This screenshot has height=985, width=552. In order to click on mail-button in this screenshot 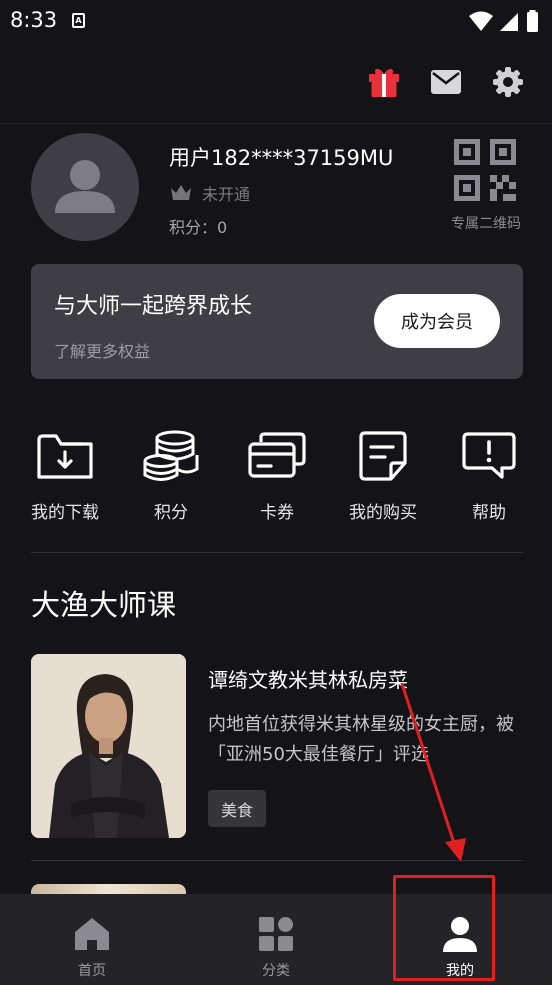, I will do `click(446, 82)`.